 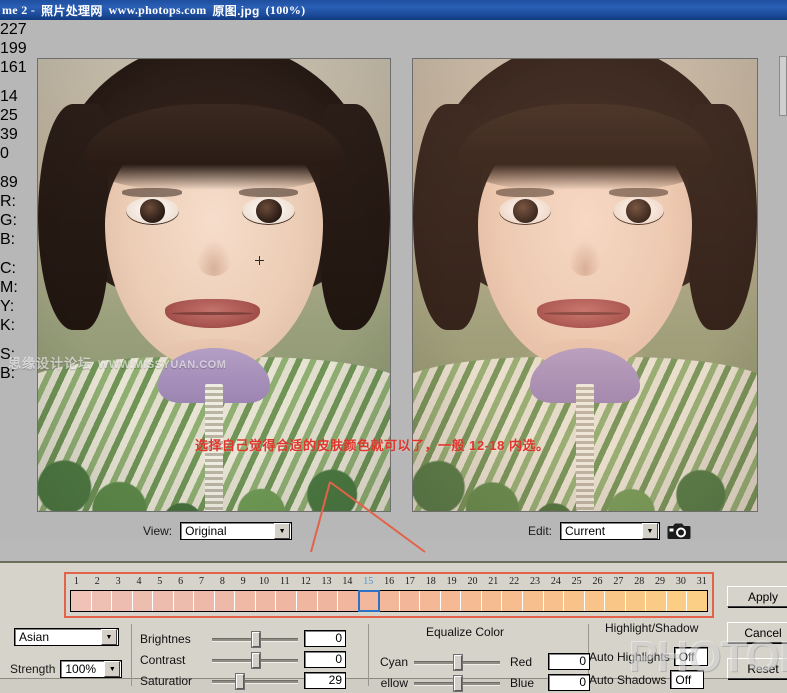 What do you see at coordinates (629, 656) in the screenshot?
I see `auto-highlights-label: Auto Highlights` at bounding box center [629, 656].